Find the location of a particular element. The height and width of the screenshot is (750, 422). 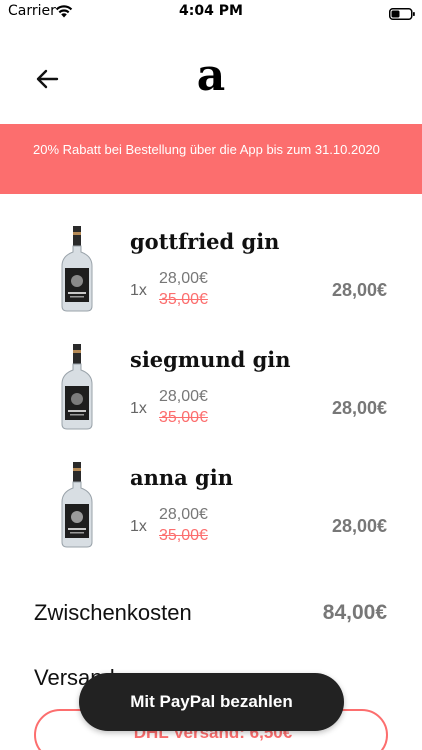

paypal-checkout-label: Mit PayPal bezahlen is located at coordinates (211, 701).